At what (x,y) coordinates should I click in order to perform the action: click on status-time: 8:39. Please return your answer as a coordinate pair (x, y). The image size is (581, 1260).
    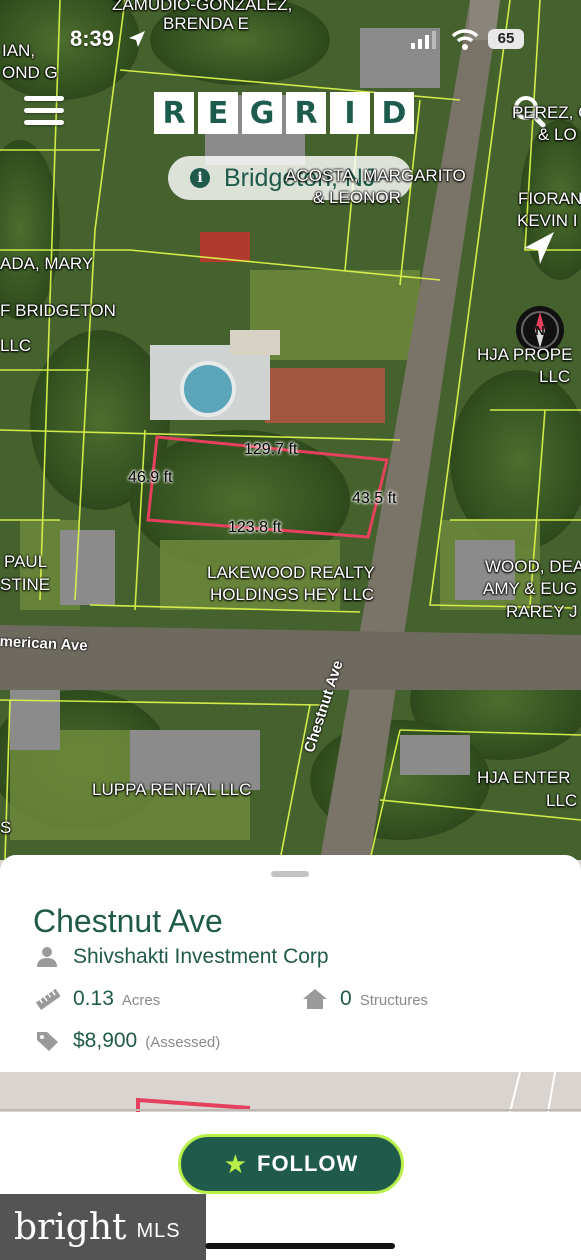
    Looking at the image, I should click on (92, 38).